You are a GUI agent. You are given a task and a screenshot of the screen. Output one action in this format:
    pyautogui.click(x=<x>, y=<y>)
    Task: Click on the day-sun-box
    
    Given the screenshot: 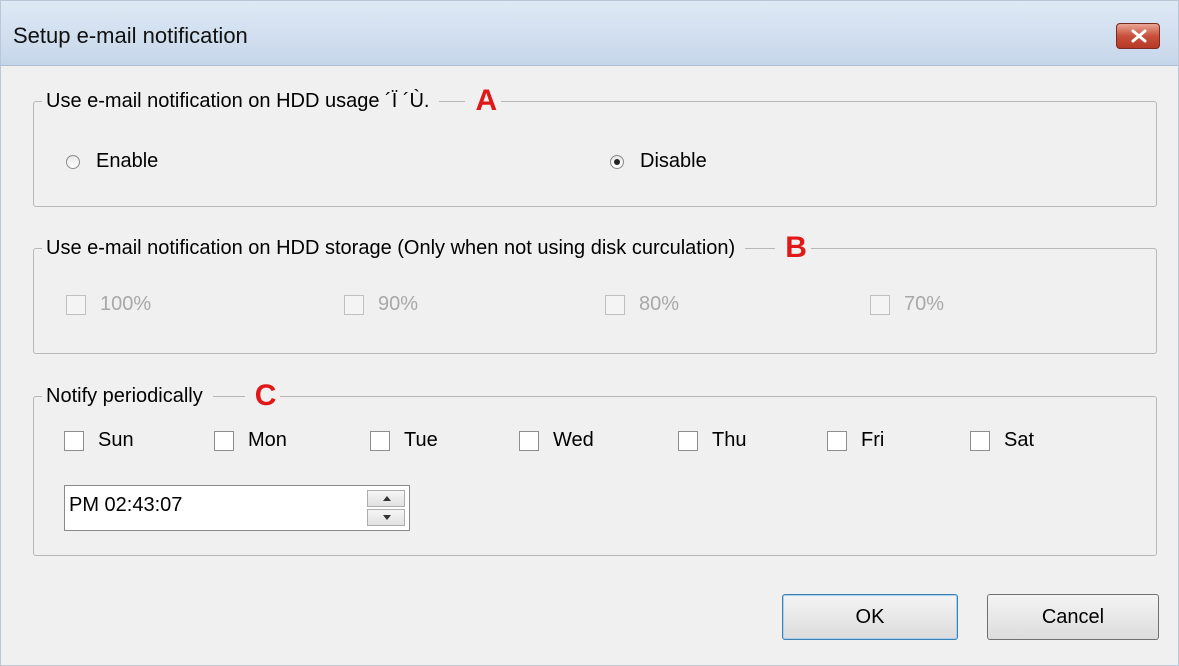 What is the action you would take?
    pyautogui.click(x=74, y=440)
    